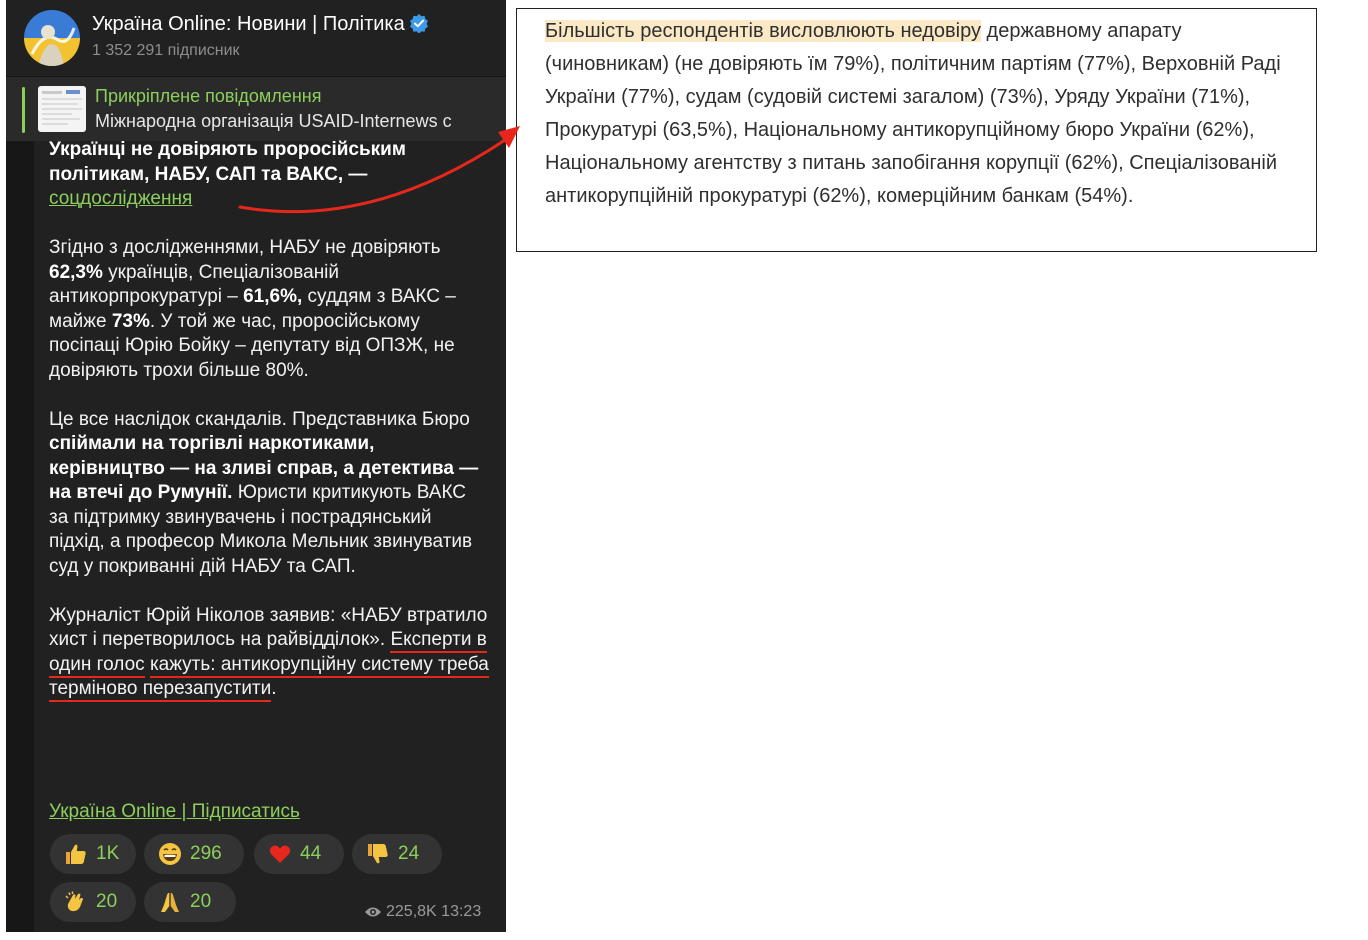 This screenshot has height=940, width=1368. I want to click on p1-sap-percent: 61,6%,, so click(273, 296).